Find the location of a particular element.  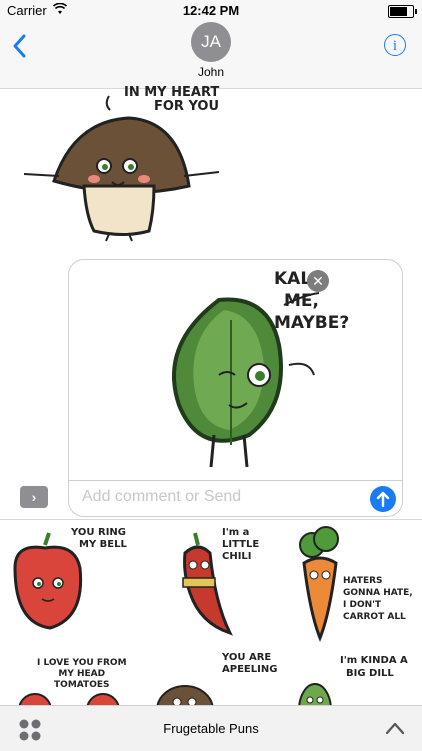

battery-icon is located at coordinates (402, 11).